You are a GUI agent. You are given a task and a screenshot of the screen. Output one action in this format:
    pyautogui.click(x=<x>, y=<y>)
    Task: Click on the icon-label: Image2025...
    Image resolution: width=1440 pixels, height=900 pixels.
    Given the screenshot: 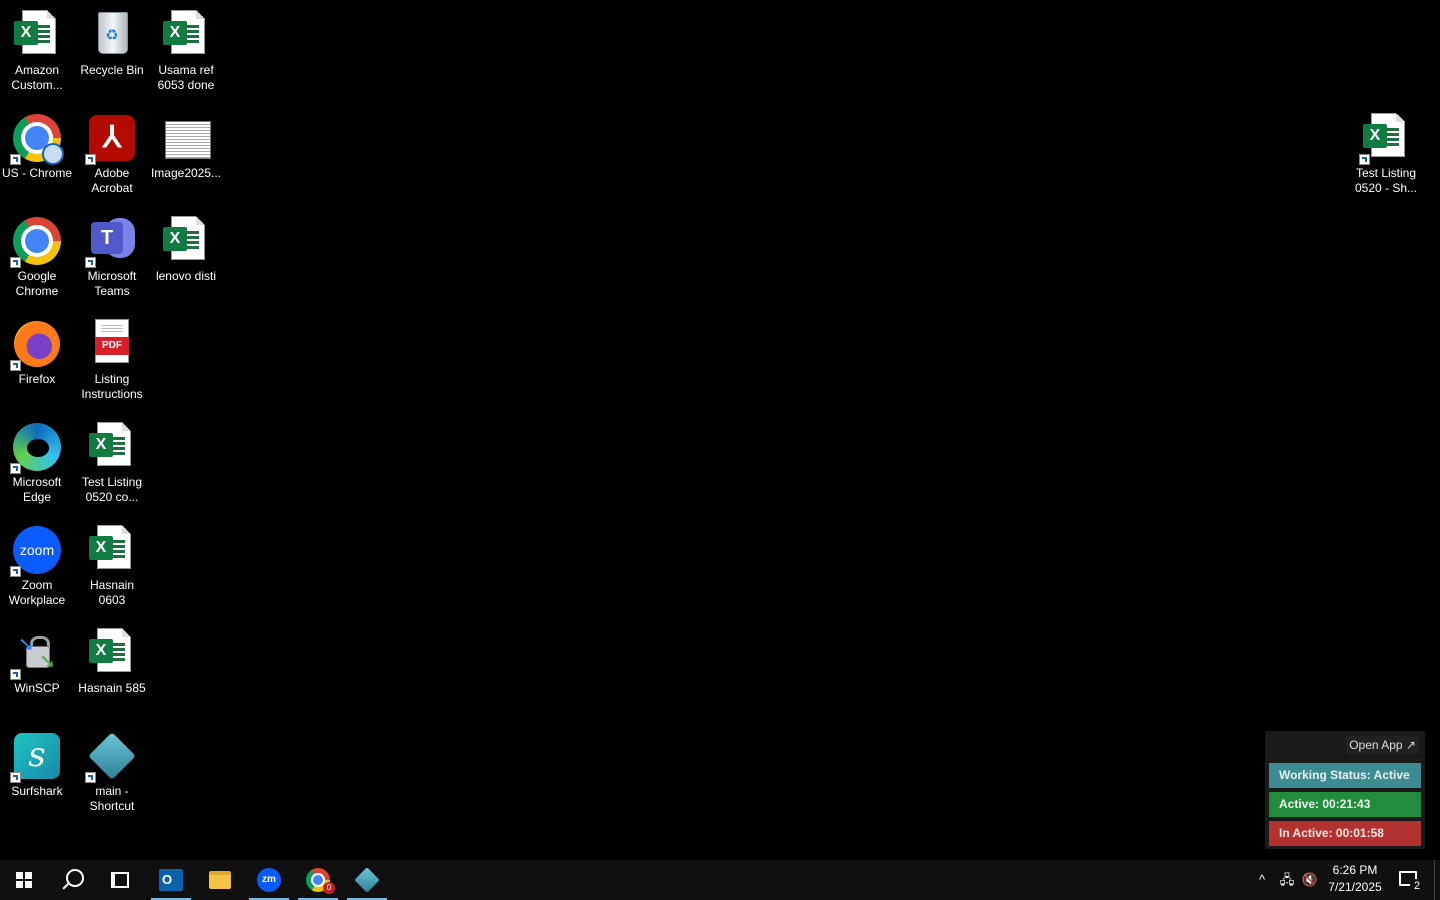 What is the action you would take?
    pyautogui.click(x=186, y=173)
    